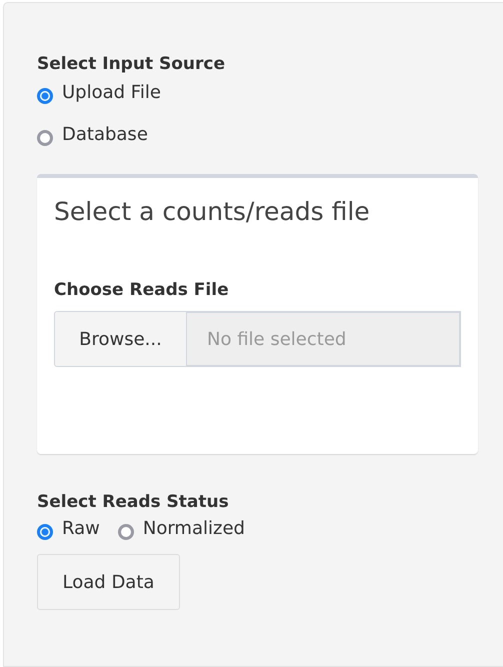 The width and height of the screenshot is (503, 667). What do you see at coordinates (133, 502) in the screenshot?
I see `field-label: Select Reads Status` at bounding box center [133, 502].